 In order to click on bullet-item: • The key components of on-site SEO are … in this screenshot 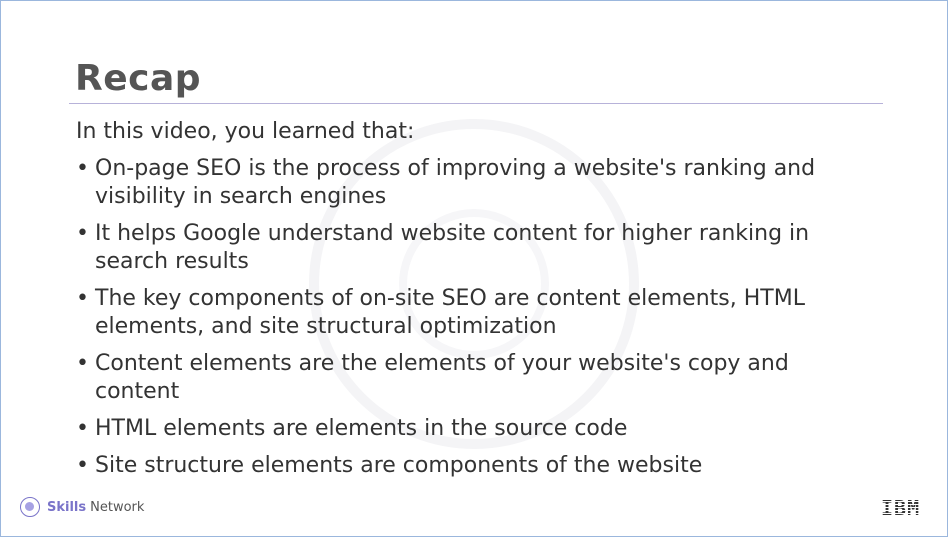, I will do `click(476, 313)`.